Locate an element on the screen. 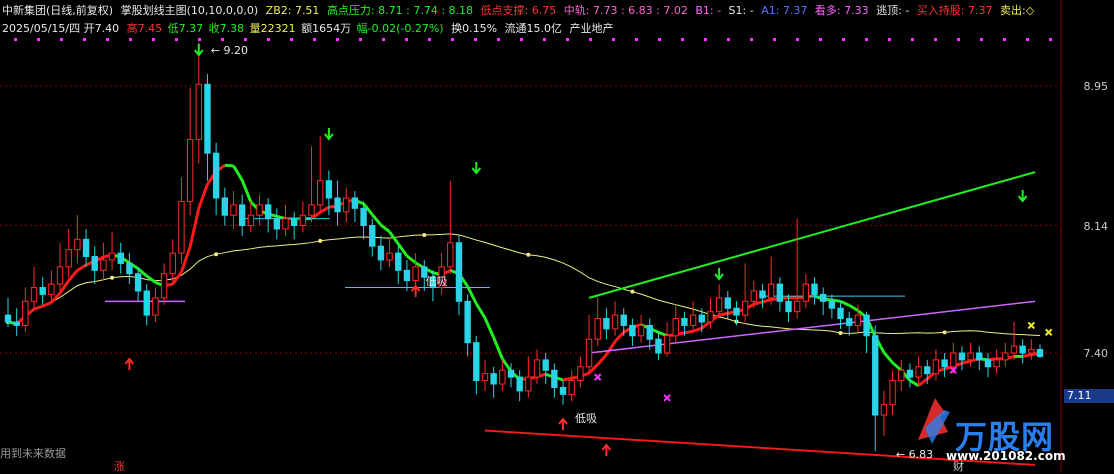  mid-track-label: 中轨: is located at coordinates (576, 10).